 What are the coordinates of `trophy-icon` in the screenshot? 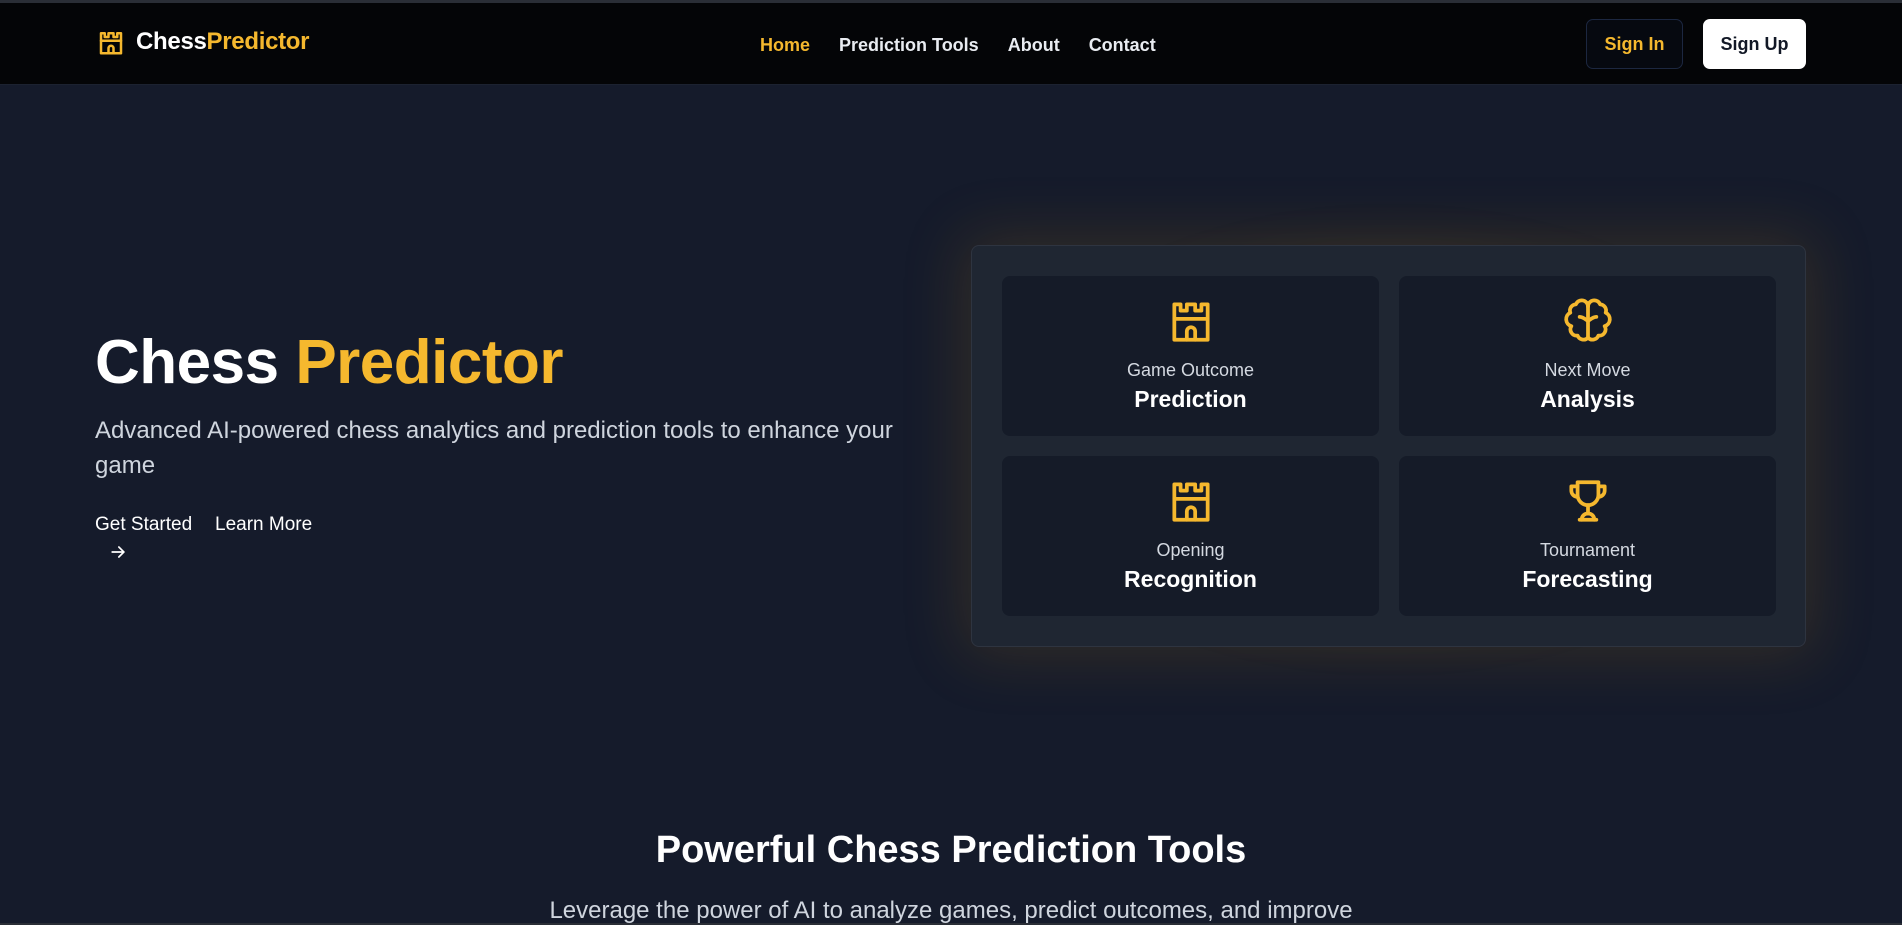 It's located at (1587, 501).